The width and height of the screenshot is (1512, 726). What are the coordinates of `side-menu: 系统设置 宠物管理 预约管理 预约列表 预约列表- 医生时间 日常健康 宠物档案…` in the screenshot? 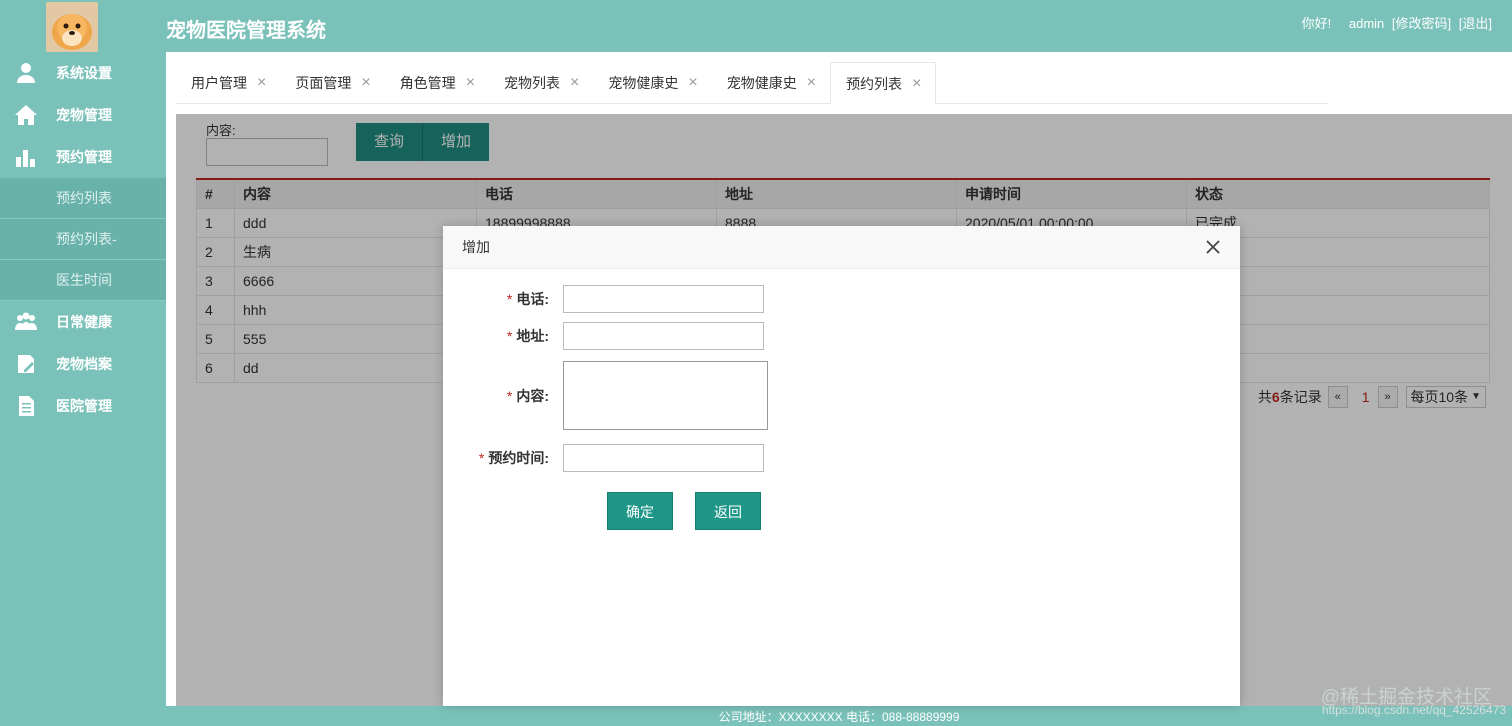 It's located at (83, 239).